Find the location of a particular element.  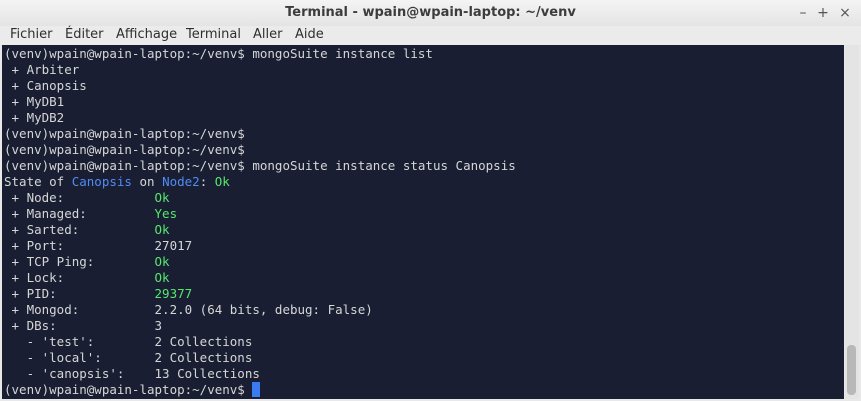

terminal-line: + Mongod: 2.2.0 (64 bits, debug: False) is located at coordinates (188, 310).